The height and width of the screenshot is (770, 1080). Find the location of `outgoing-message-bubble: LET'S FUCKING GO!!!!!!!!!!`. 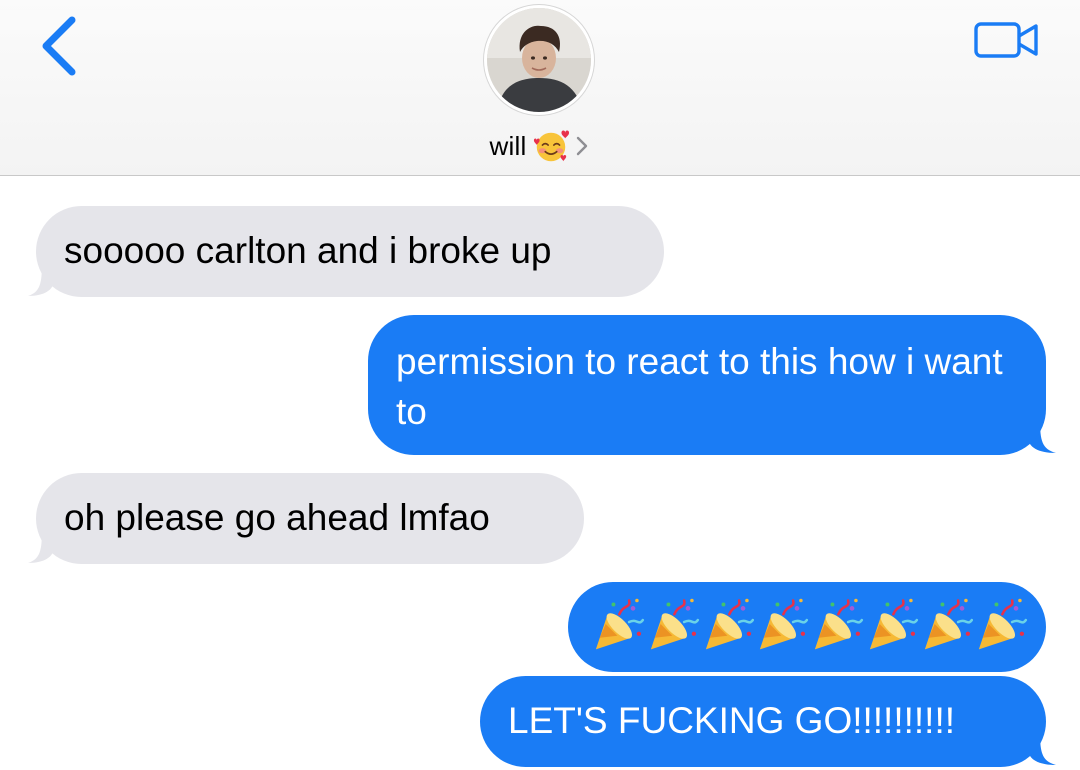

outgoing-message-bubble: LET'S FUCKING GO!!!!!!!!!! is located at coordinates (763, 721).